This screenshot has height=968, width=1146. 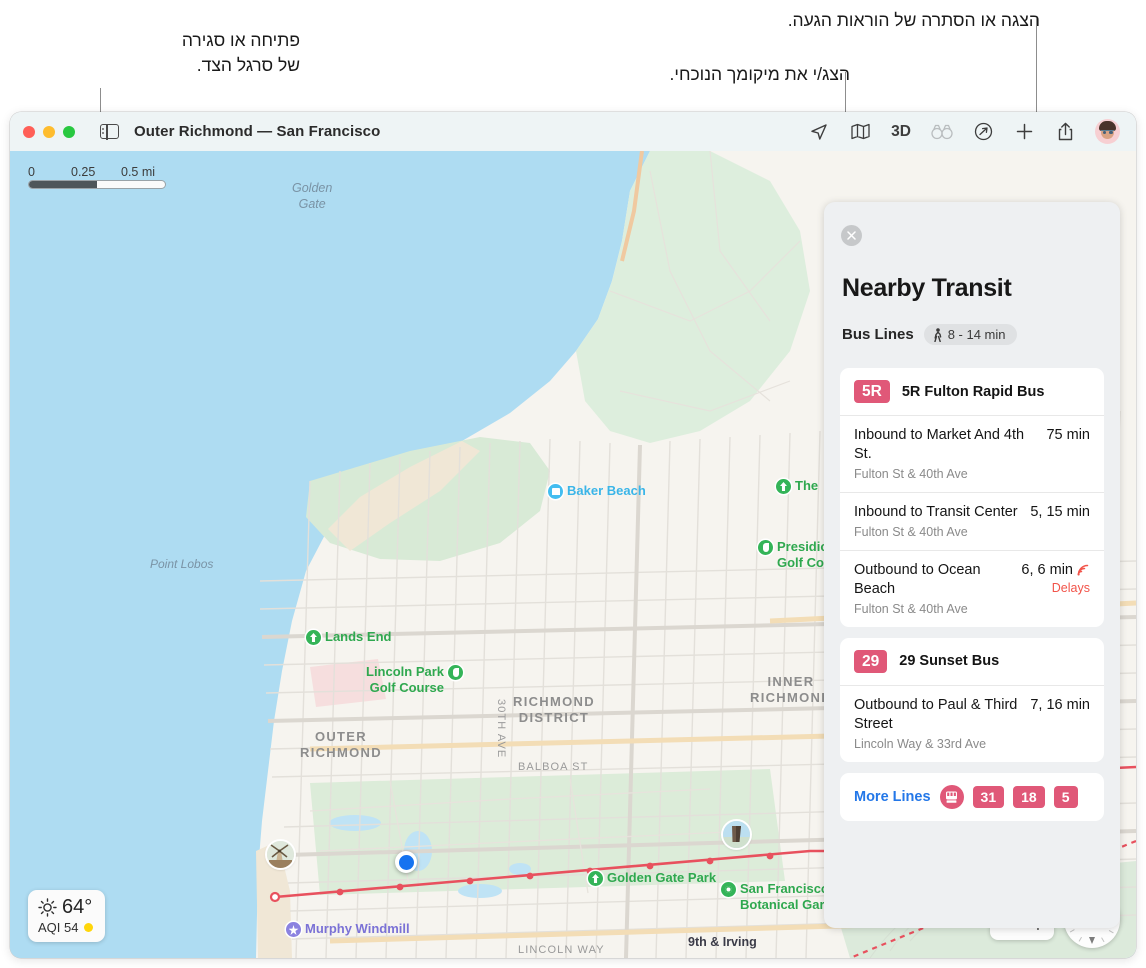 What do you see at coordinates (1065, 132) in the screenshot?
I see `share-icon` at bounding box center [1065, 132].